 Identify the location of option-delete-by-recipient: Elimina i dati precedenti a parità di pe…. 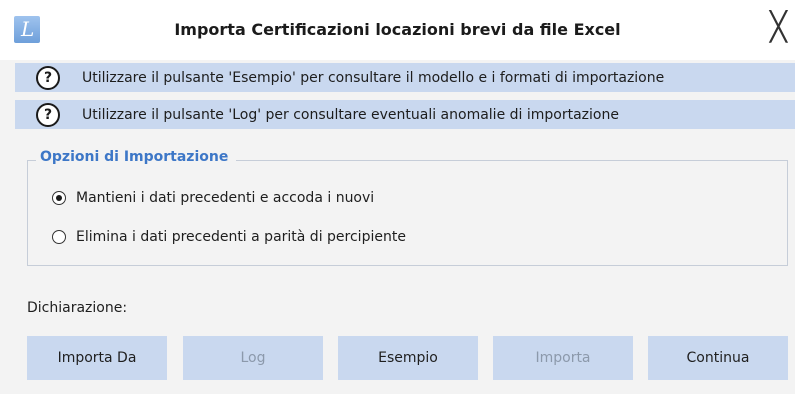
(229, 237).